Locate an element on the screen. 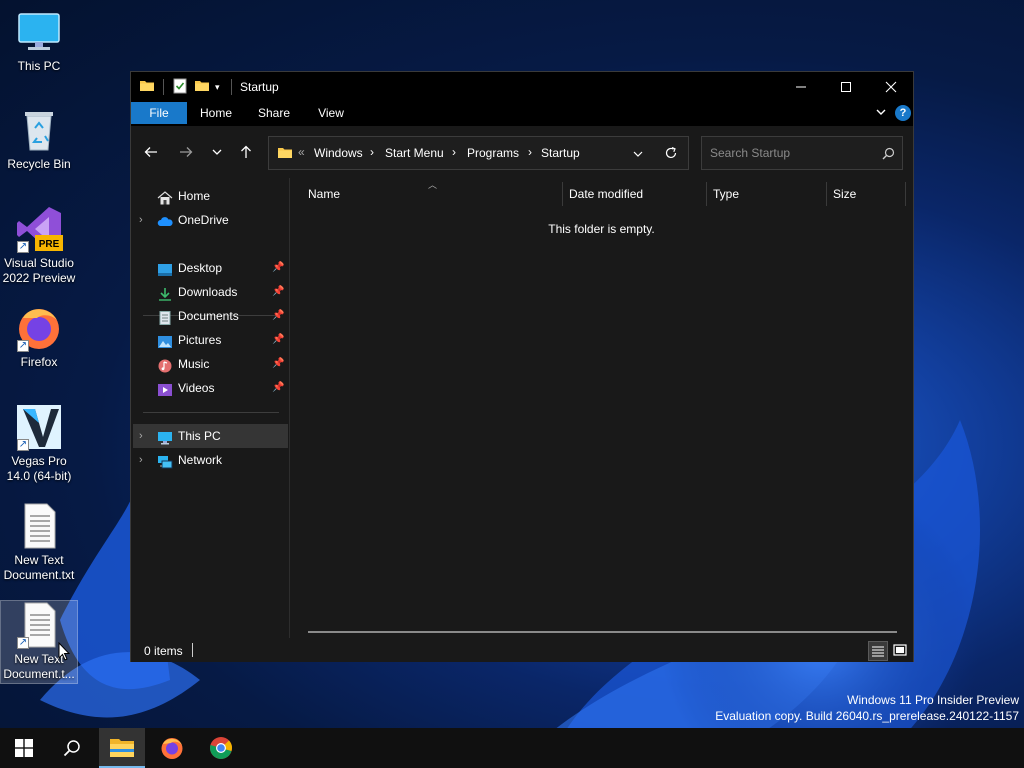 This screenshot has height=768, width=1024. desktop-icon-label: This PC is located at coordinates (39, 66).